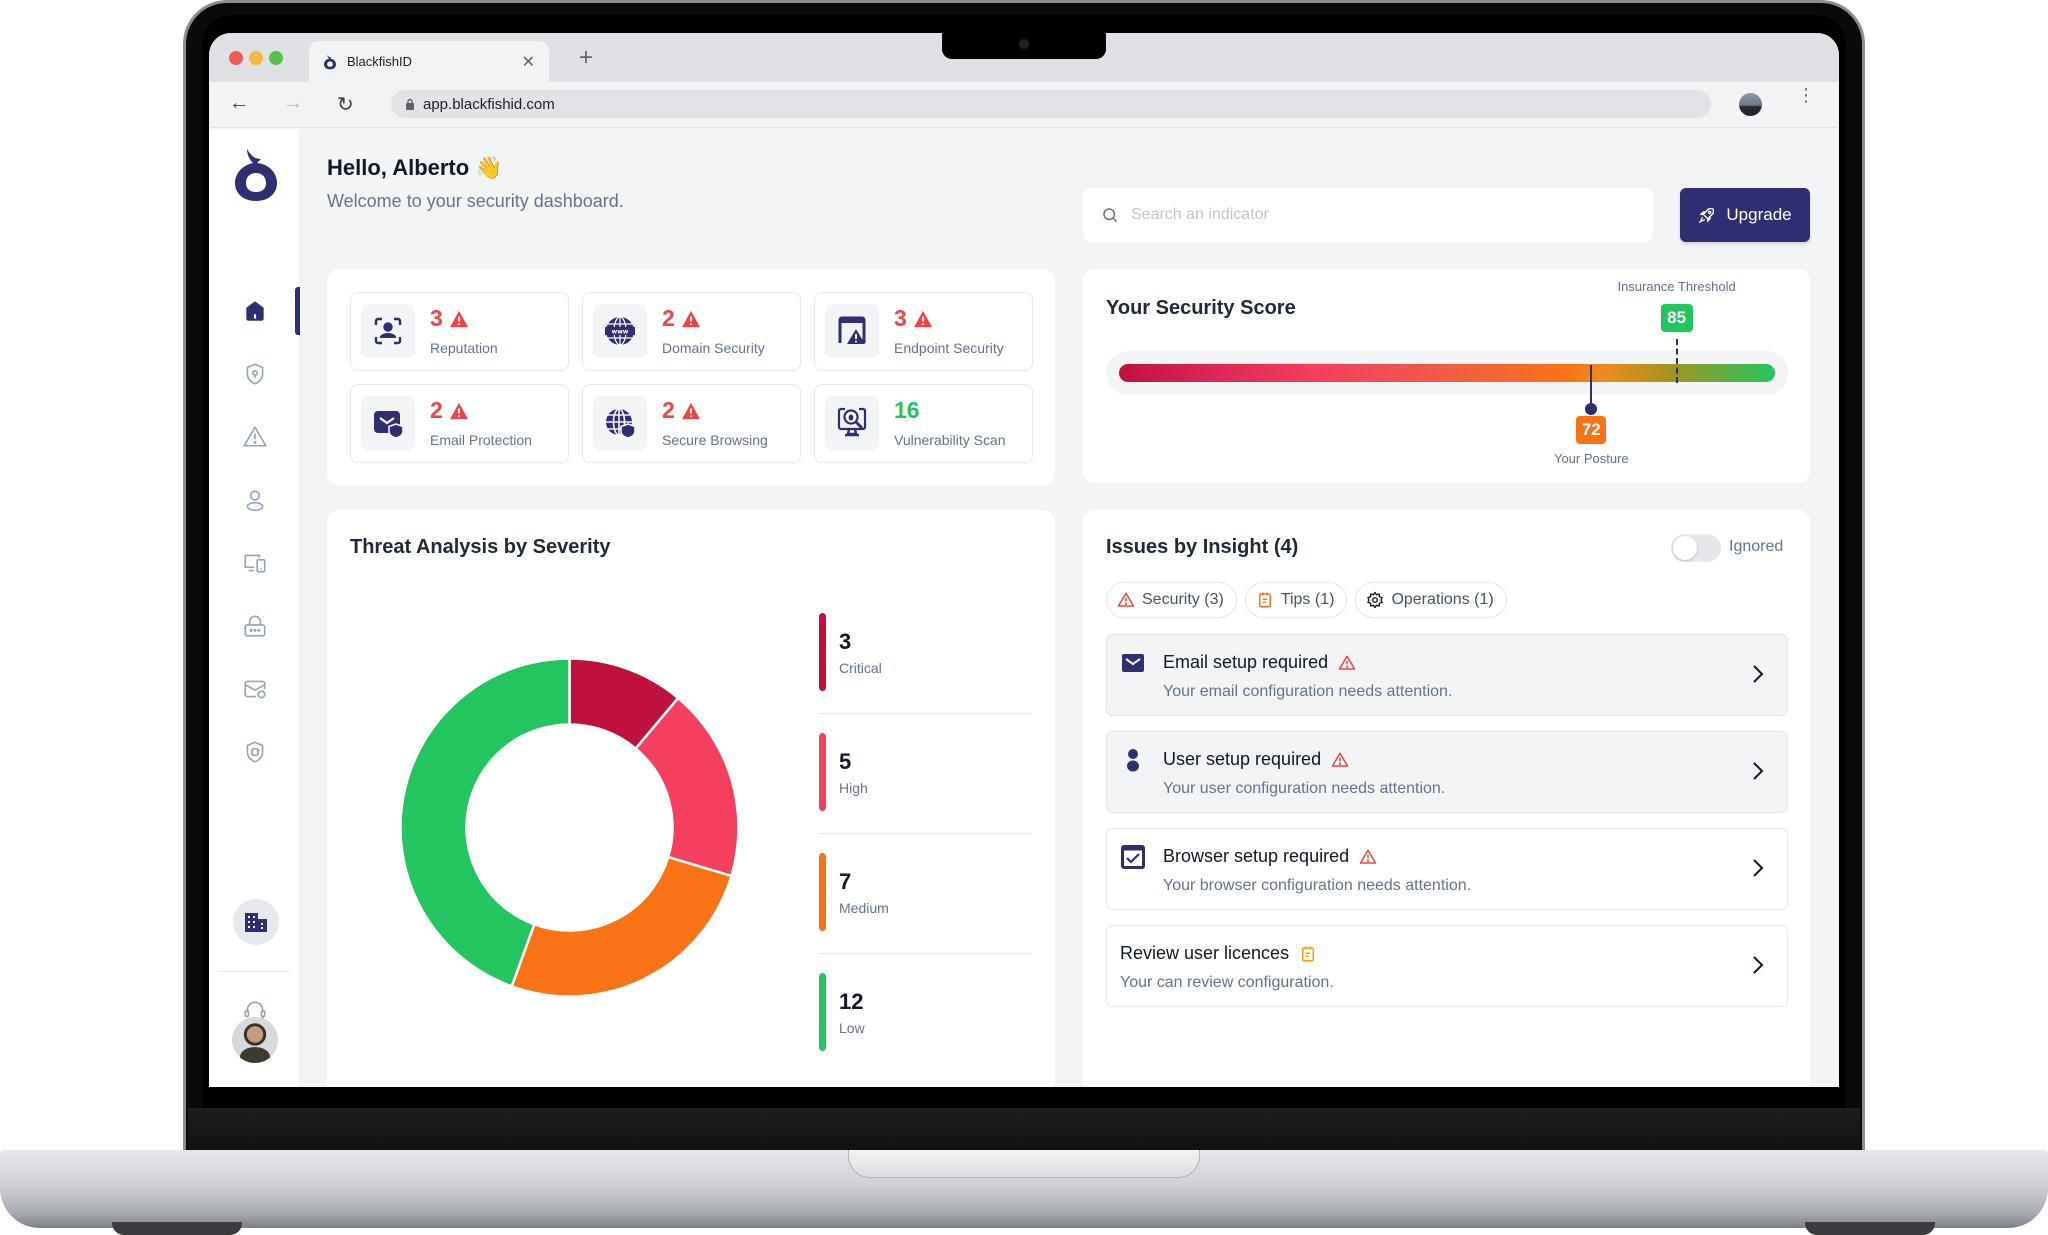 Image resolution: width=2048 pixels, height=1235 pixels. Describe the element at coordinates (1259, 662) in the screenshot. I see `issue-title: Email setup required` at that location.